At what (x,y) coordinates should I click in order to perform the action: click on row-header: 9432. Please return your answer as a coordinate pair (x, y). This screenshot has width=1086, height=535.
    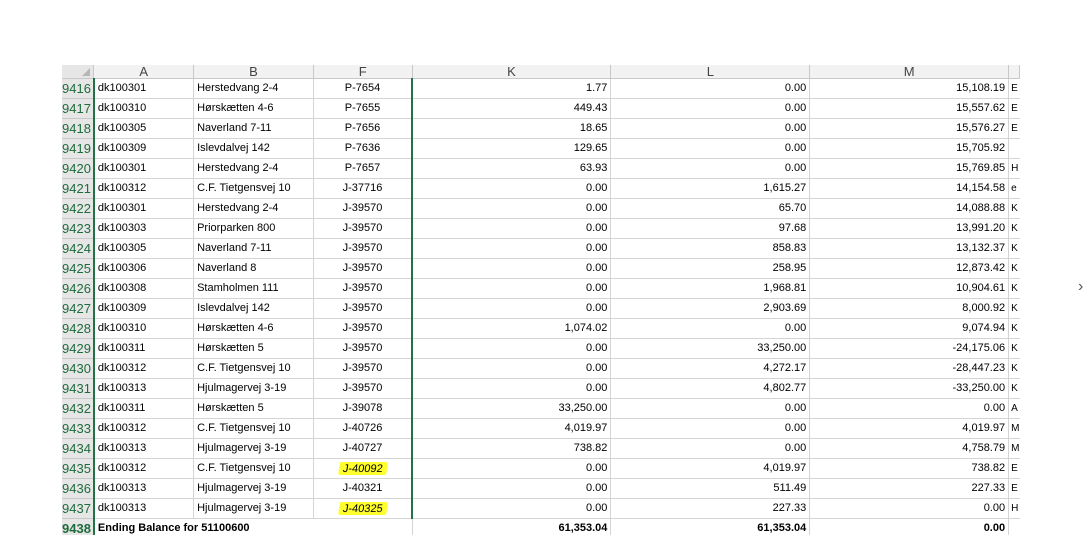
    Looking at the image, I should click on (78, 408).